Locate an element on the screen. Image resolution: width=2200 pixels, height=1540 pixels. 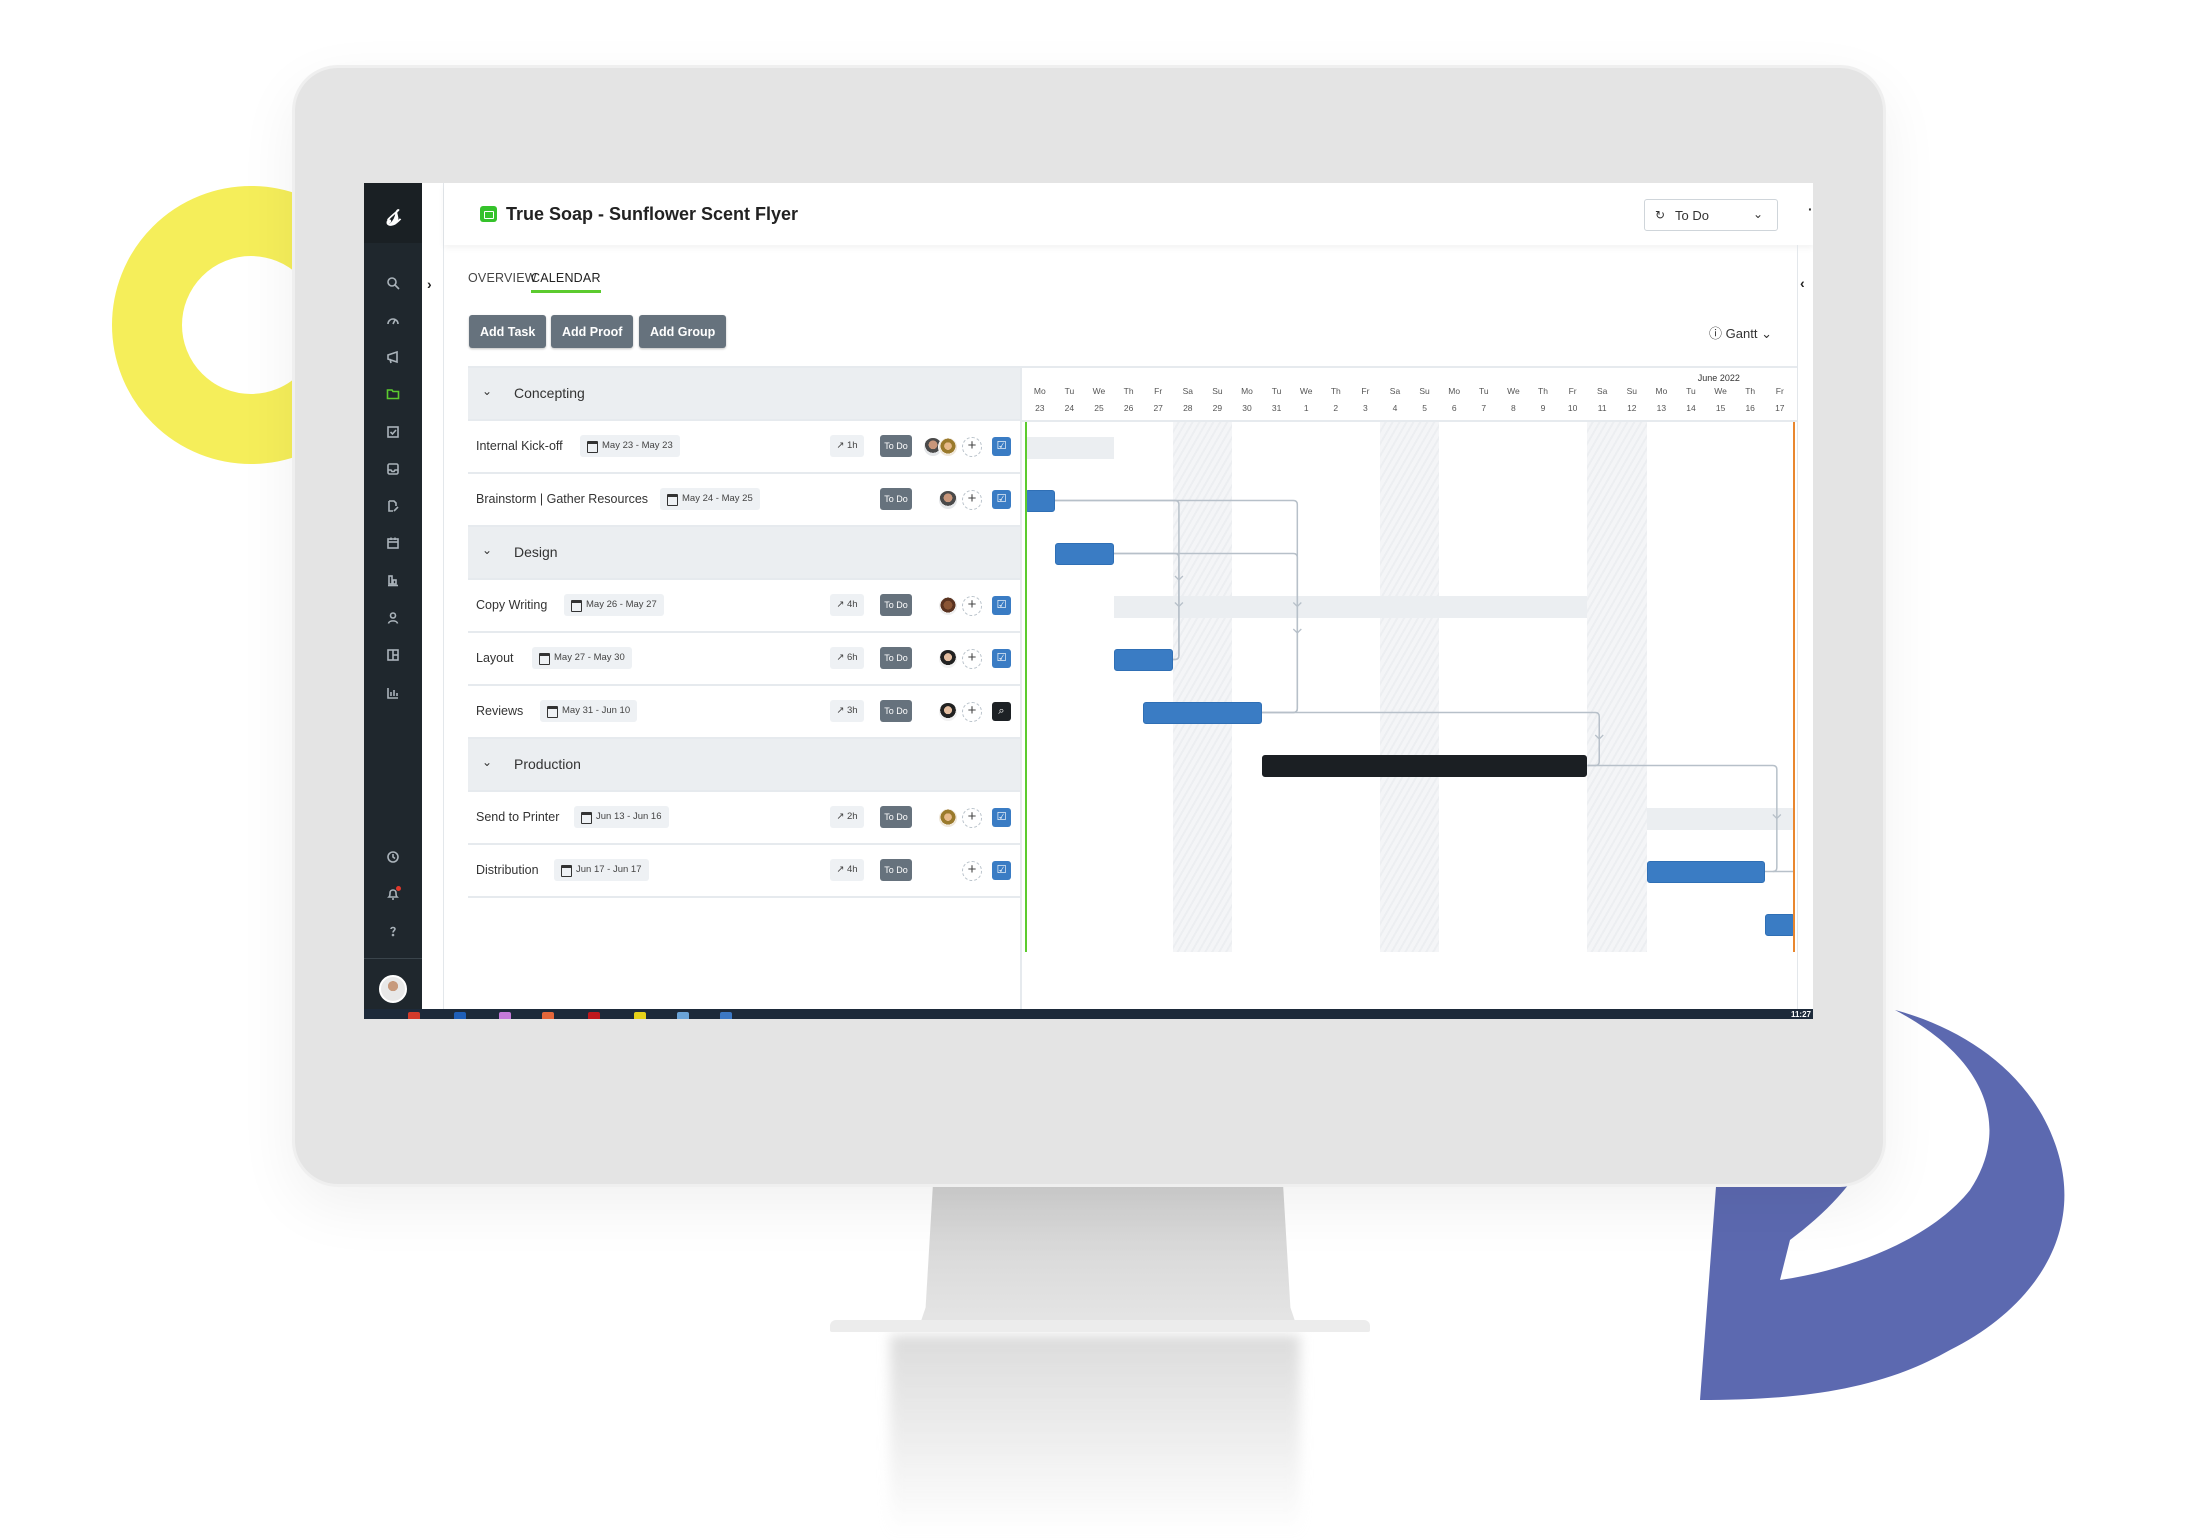
task-name: Send to Printer is located at coordinates (517, 817).